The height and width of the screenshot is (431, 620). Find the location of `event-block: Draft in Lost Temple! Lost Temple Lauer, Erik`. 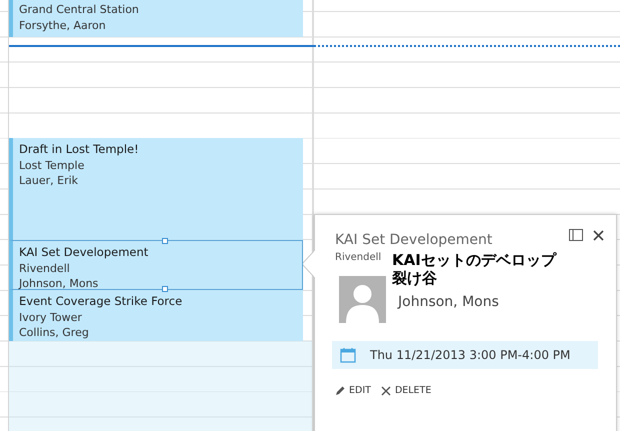

event-block: Draft in Lost Temple! Lost Temple Lauer, Erik is located at coordinates (156, 189).